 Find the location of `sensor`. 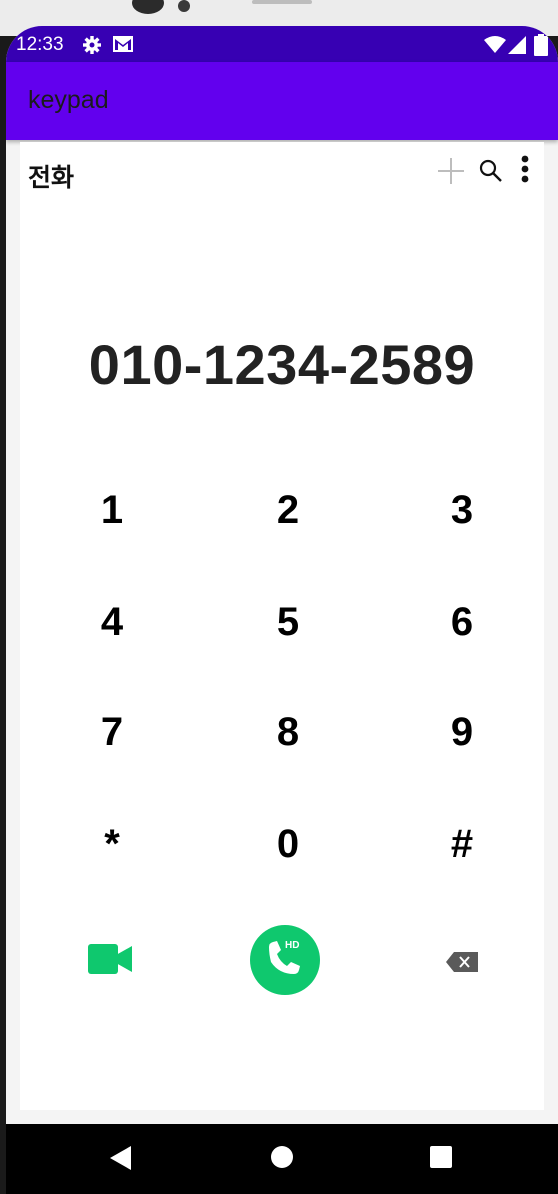

sensor is located at coordinates (184, 6).